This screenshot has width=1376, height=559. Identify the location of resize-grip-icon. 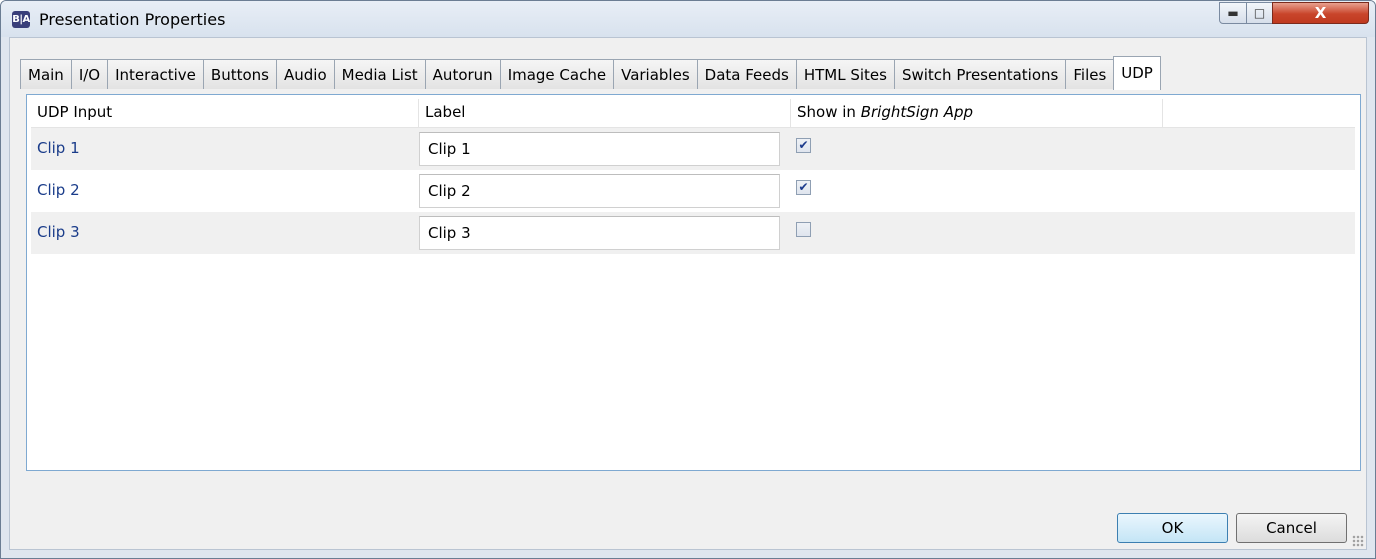
(1358, 541).